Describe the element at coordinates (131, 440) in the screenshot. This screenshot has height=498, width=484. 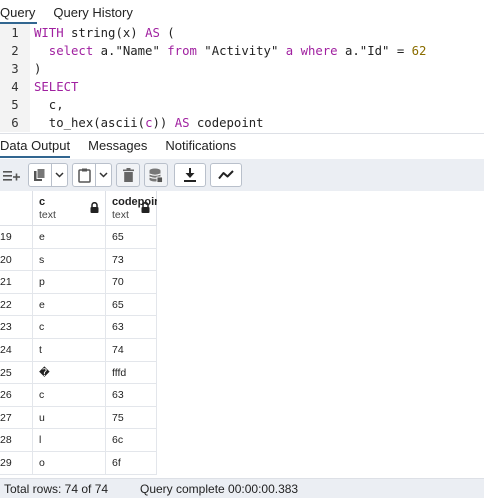
I see `cell-codepoint: 6c` at that location.